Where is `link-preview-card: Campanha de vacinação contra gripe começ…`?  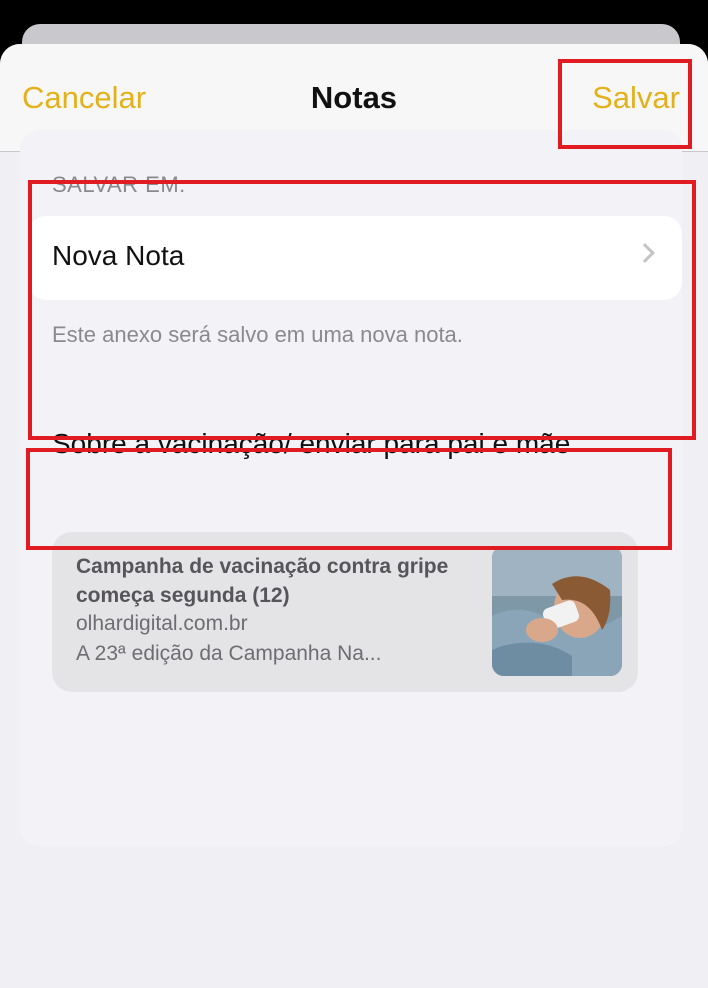
link-preview-card: Campanha de vacinação contra gripe começ… is located at coordinates (345, 612).